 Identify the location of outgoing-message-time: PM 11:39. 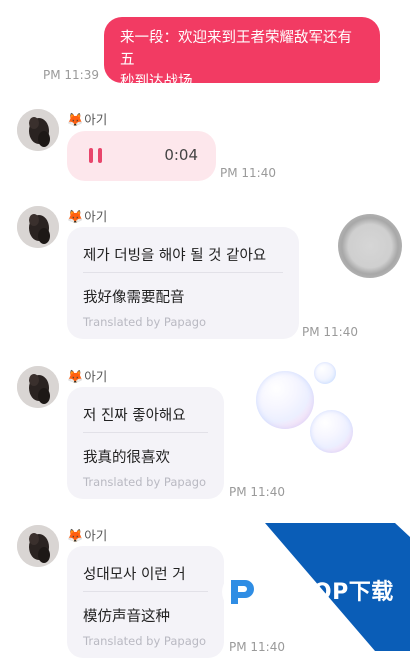
(71, 75).